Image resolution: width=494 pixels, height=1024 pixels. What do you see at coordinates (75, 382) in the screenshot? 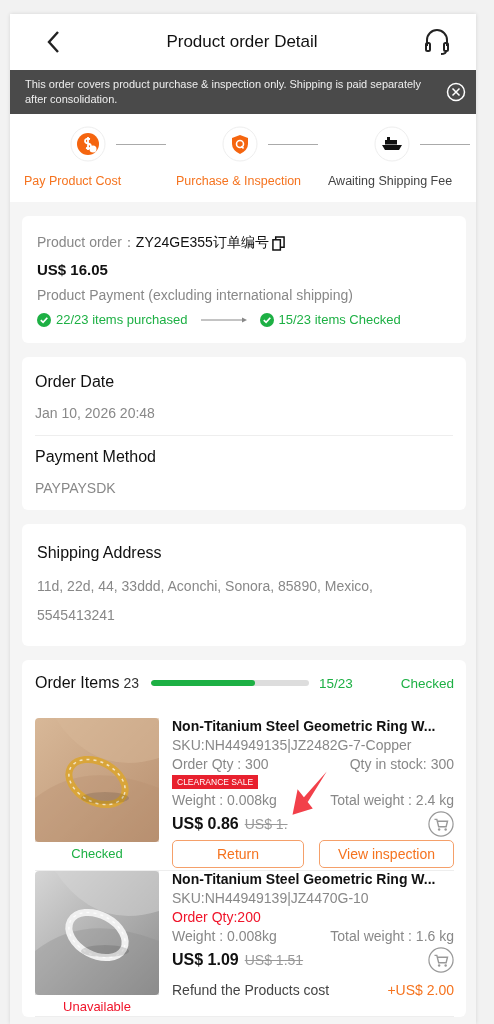
I see `info-label: Order Date` at bounding box center [75, 382].